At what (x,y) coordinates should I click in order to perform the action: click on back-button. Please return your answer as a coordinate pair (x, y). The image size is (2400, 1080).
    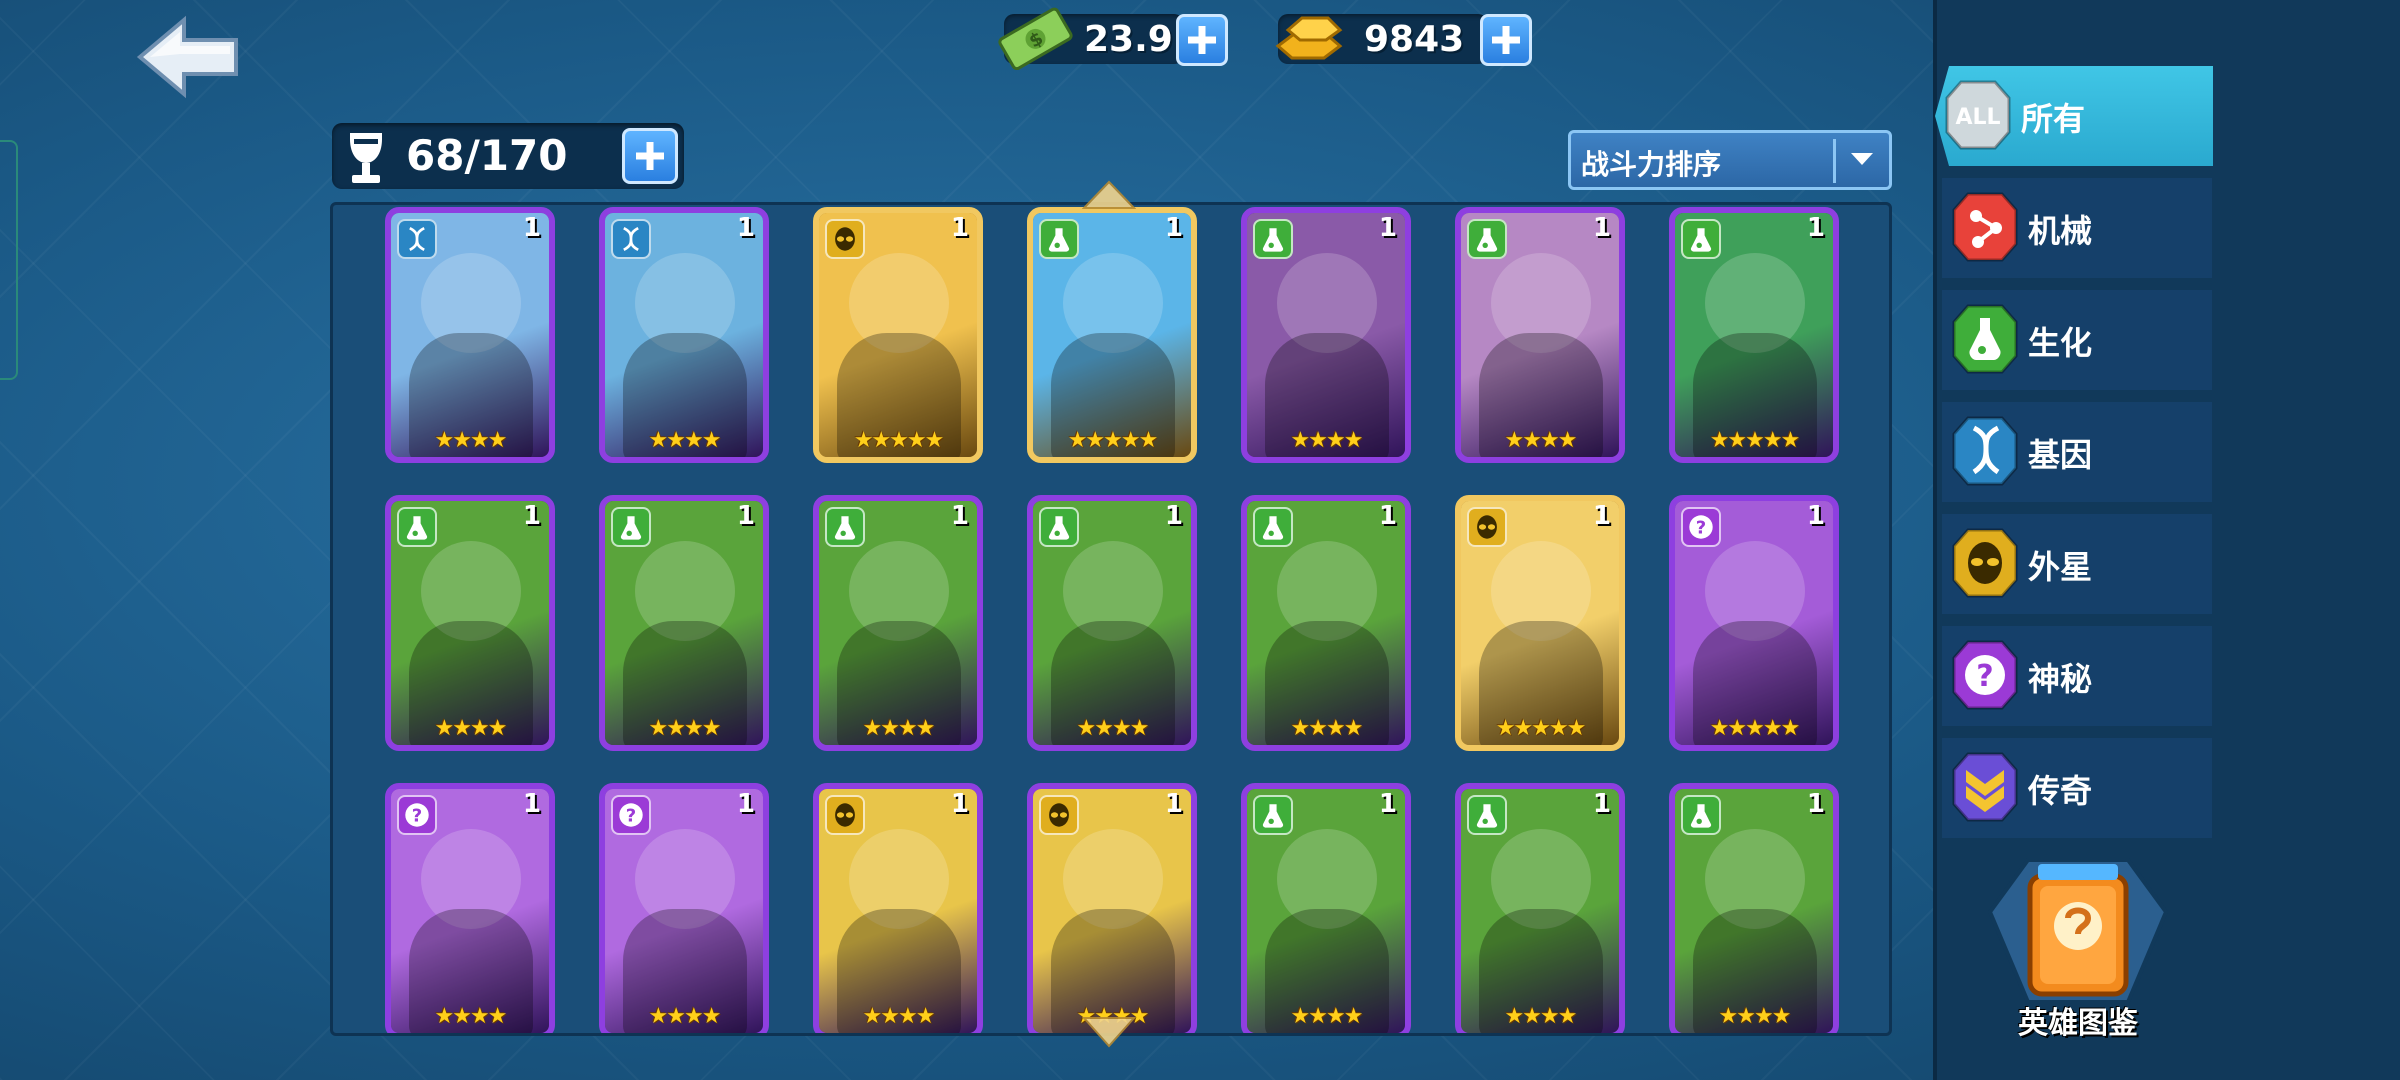
    Looking at the image, I should click on (189, 57).